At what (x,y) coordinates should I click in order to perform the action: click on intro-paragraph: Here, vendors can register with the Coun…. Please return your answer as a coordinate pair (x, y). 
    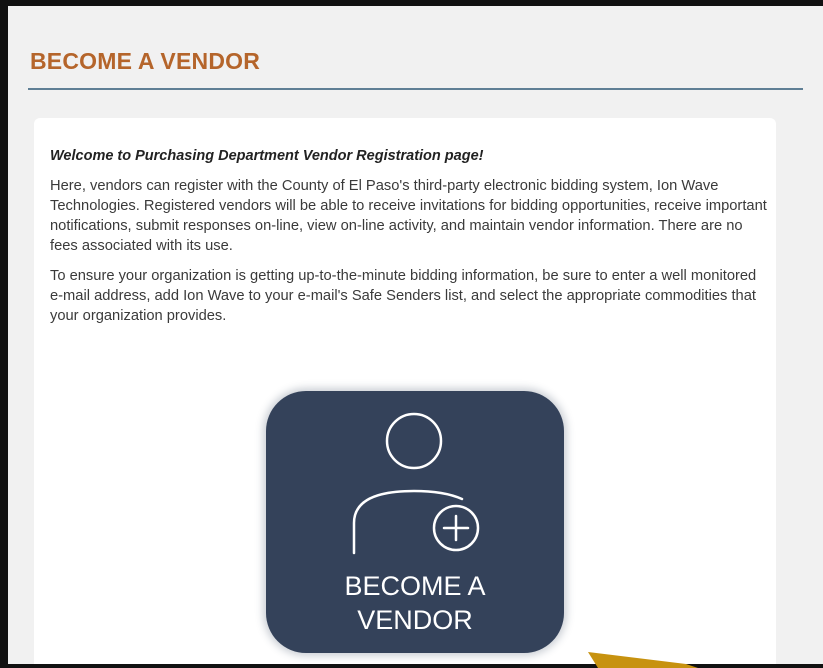
    Looking at the image, I should click on (408, 216).